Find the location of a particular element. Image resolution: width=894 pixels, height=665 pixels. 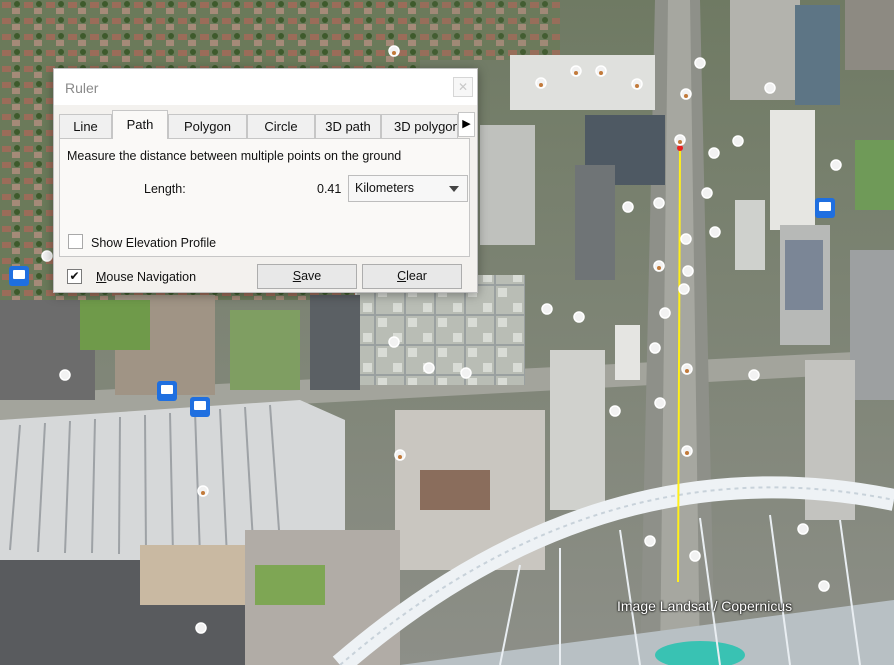

checkmark-icon: ✔ is located at coordinates (74, 276).